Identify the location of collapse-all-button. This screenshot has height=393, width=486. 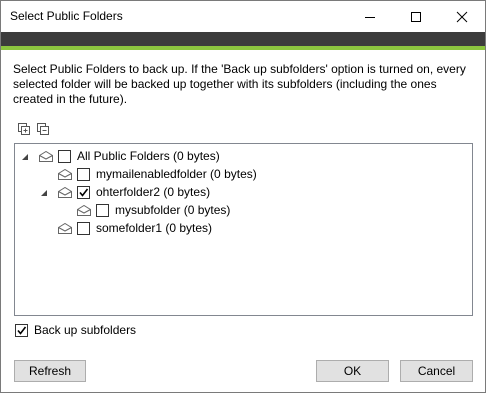
(43, 129).